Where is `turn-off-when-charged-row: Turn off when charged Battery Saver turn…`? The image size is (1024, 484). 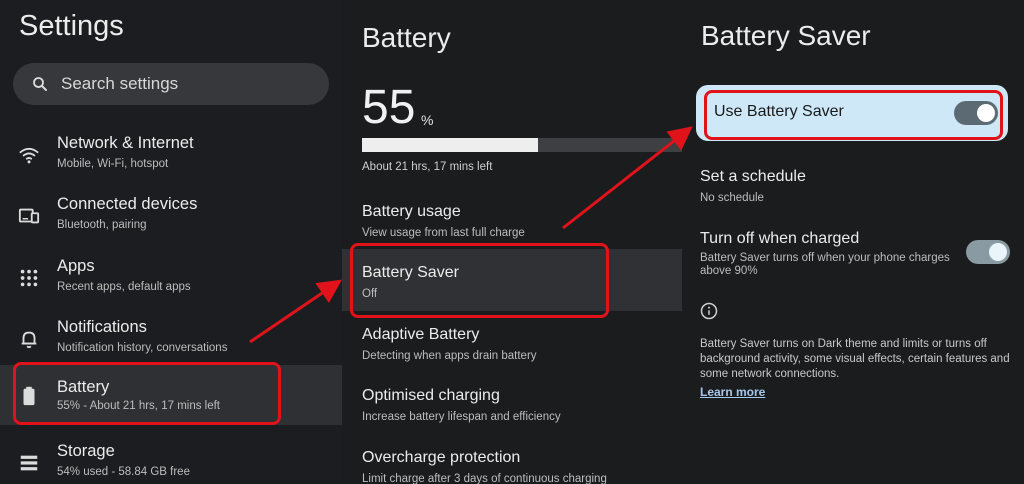
turn-off-when-charged-row: Turn off when charged Battery Saver turn… is located at coordinates (830, 254).